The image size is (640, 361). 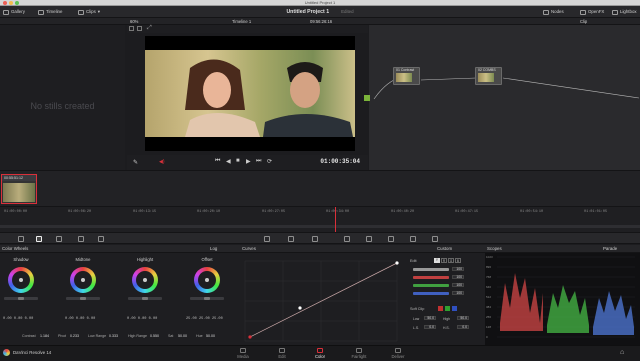 I want to click on node-input-icon, so click(x=367, y=98).